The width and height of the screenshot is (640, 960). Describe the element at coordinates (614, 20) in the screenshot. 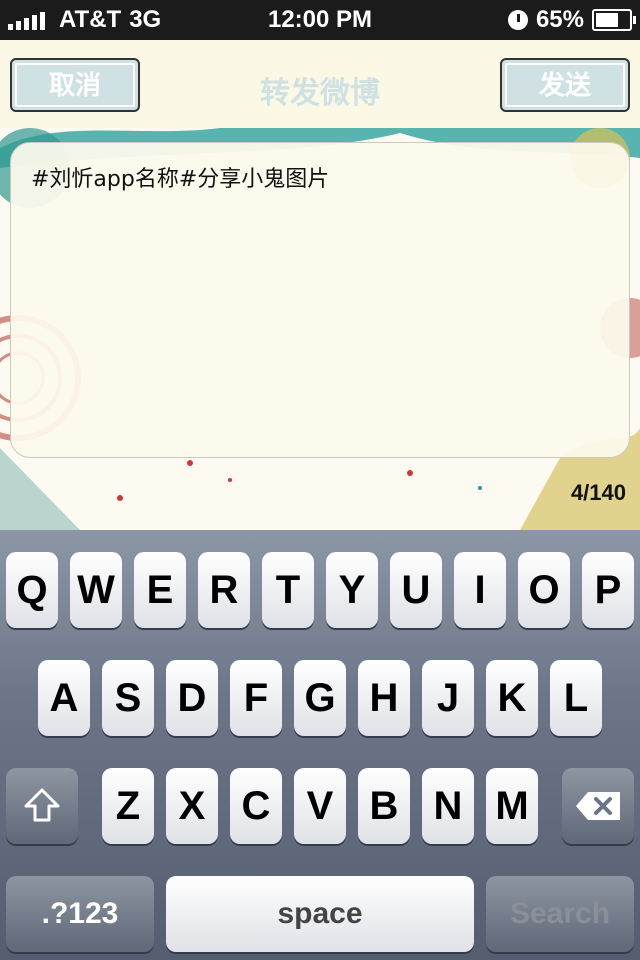

I see `battery-icon` at that location.